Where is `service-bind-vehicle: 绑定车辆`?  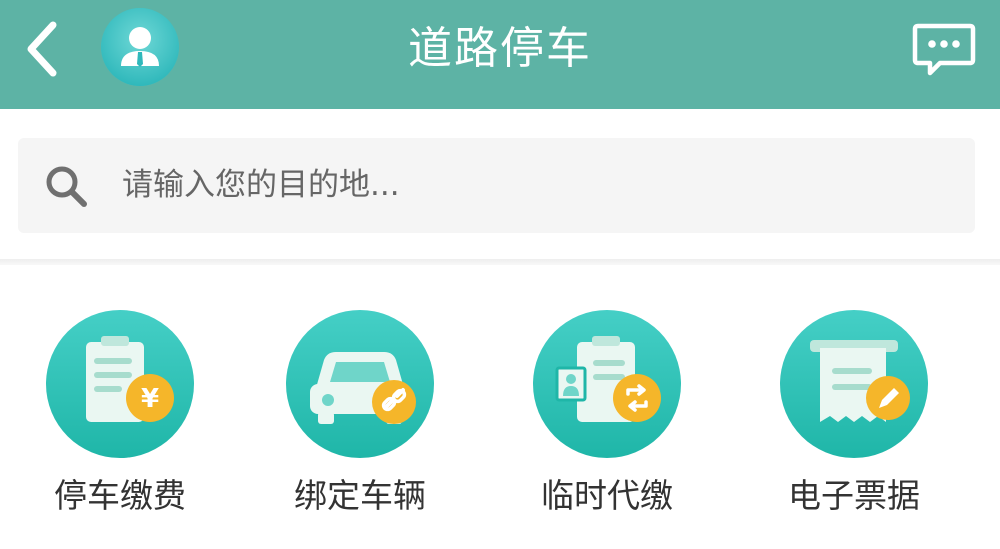 service-bind-vehicle: 绑定车辆 is located at coordinates (360, 407).